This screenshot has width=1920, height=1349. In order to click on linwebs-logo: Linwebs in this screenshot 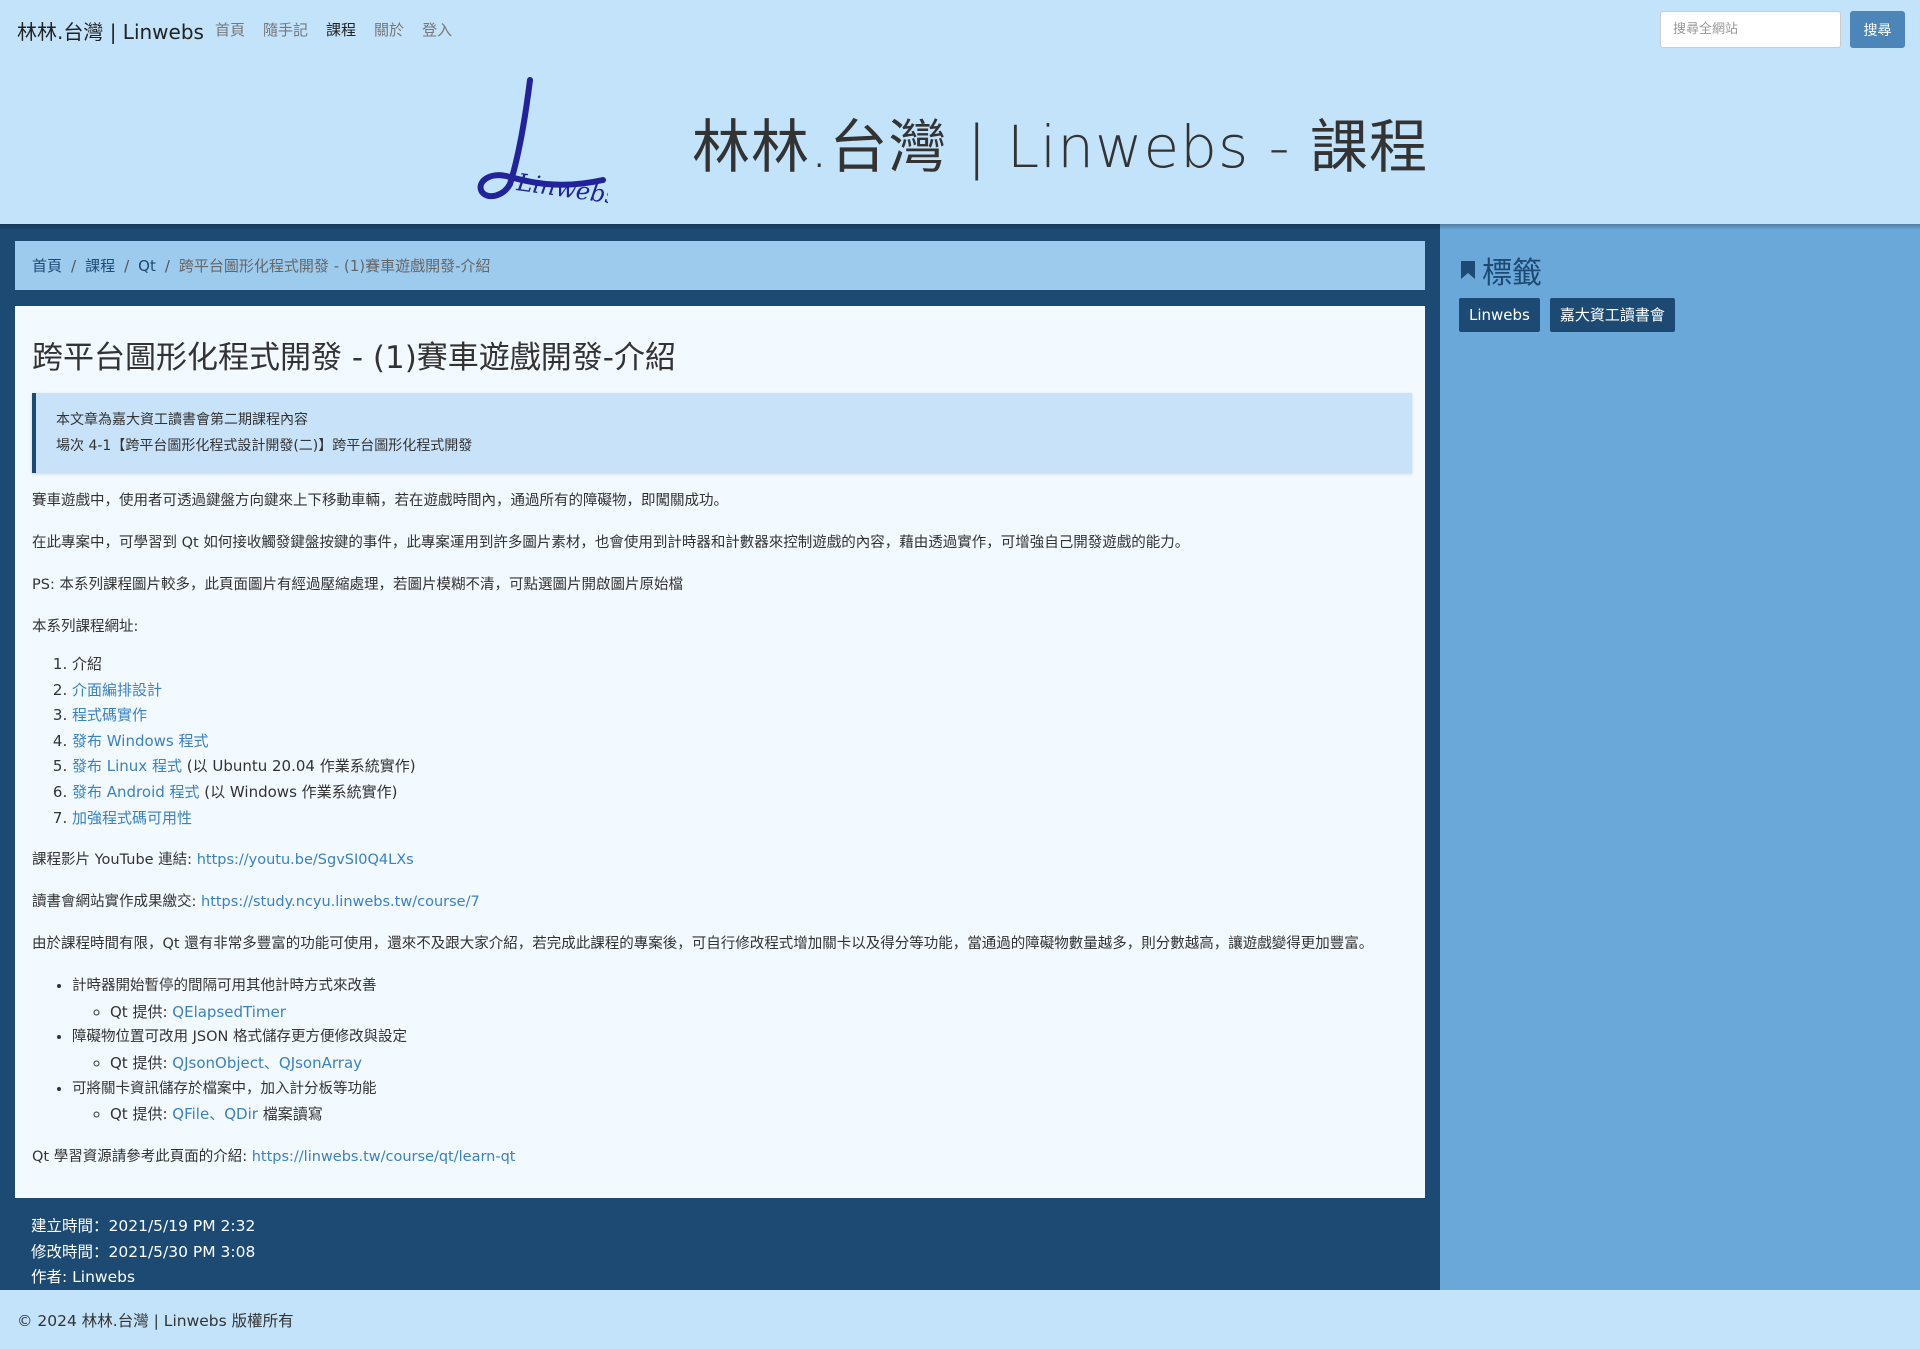, I will do `click(533, 140)`.